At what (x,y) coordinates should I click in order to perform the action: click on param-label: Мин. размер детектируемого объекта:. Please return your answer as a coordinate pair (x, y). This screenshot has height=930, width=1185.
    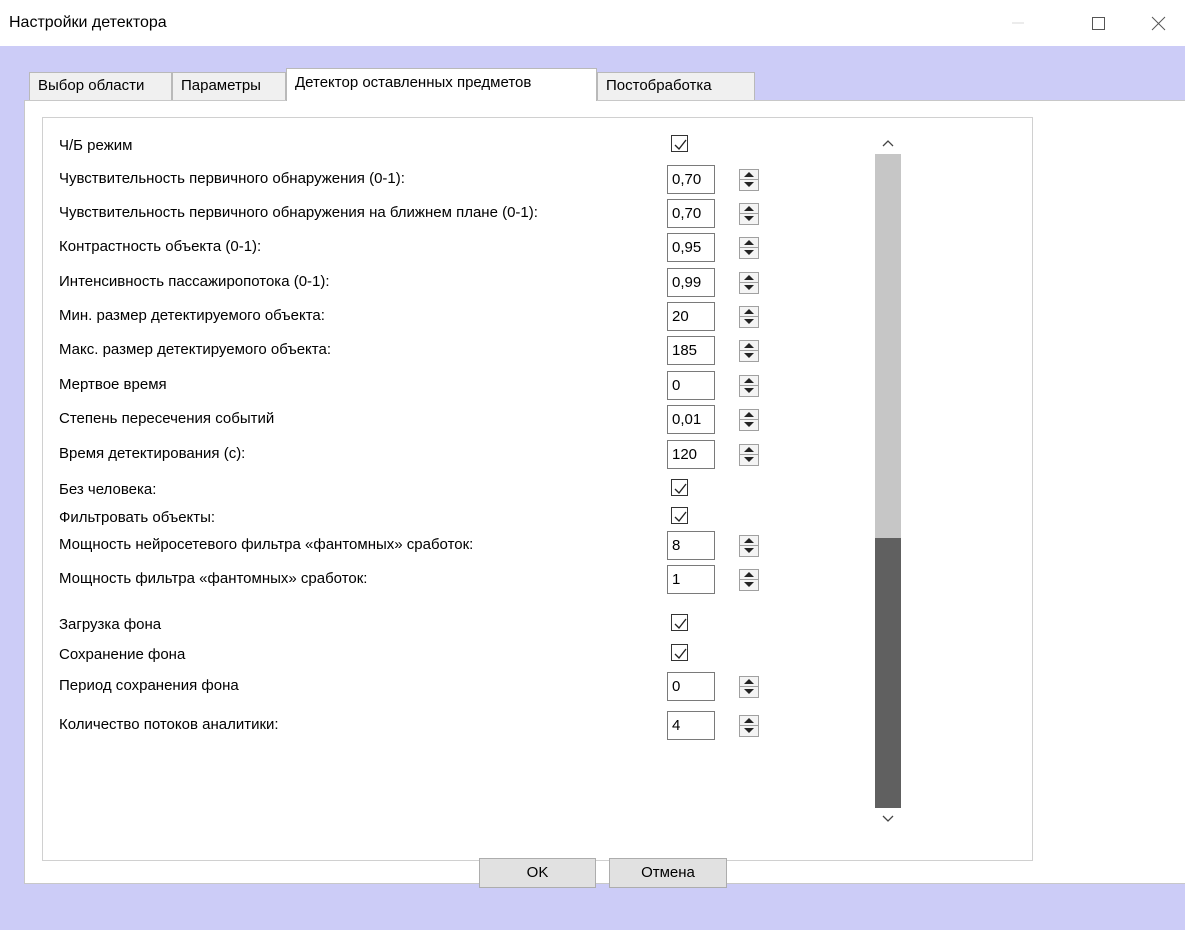
    Looking at the image, I should click on (192, 315).